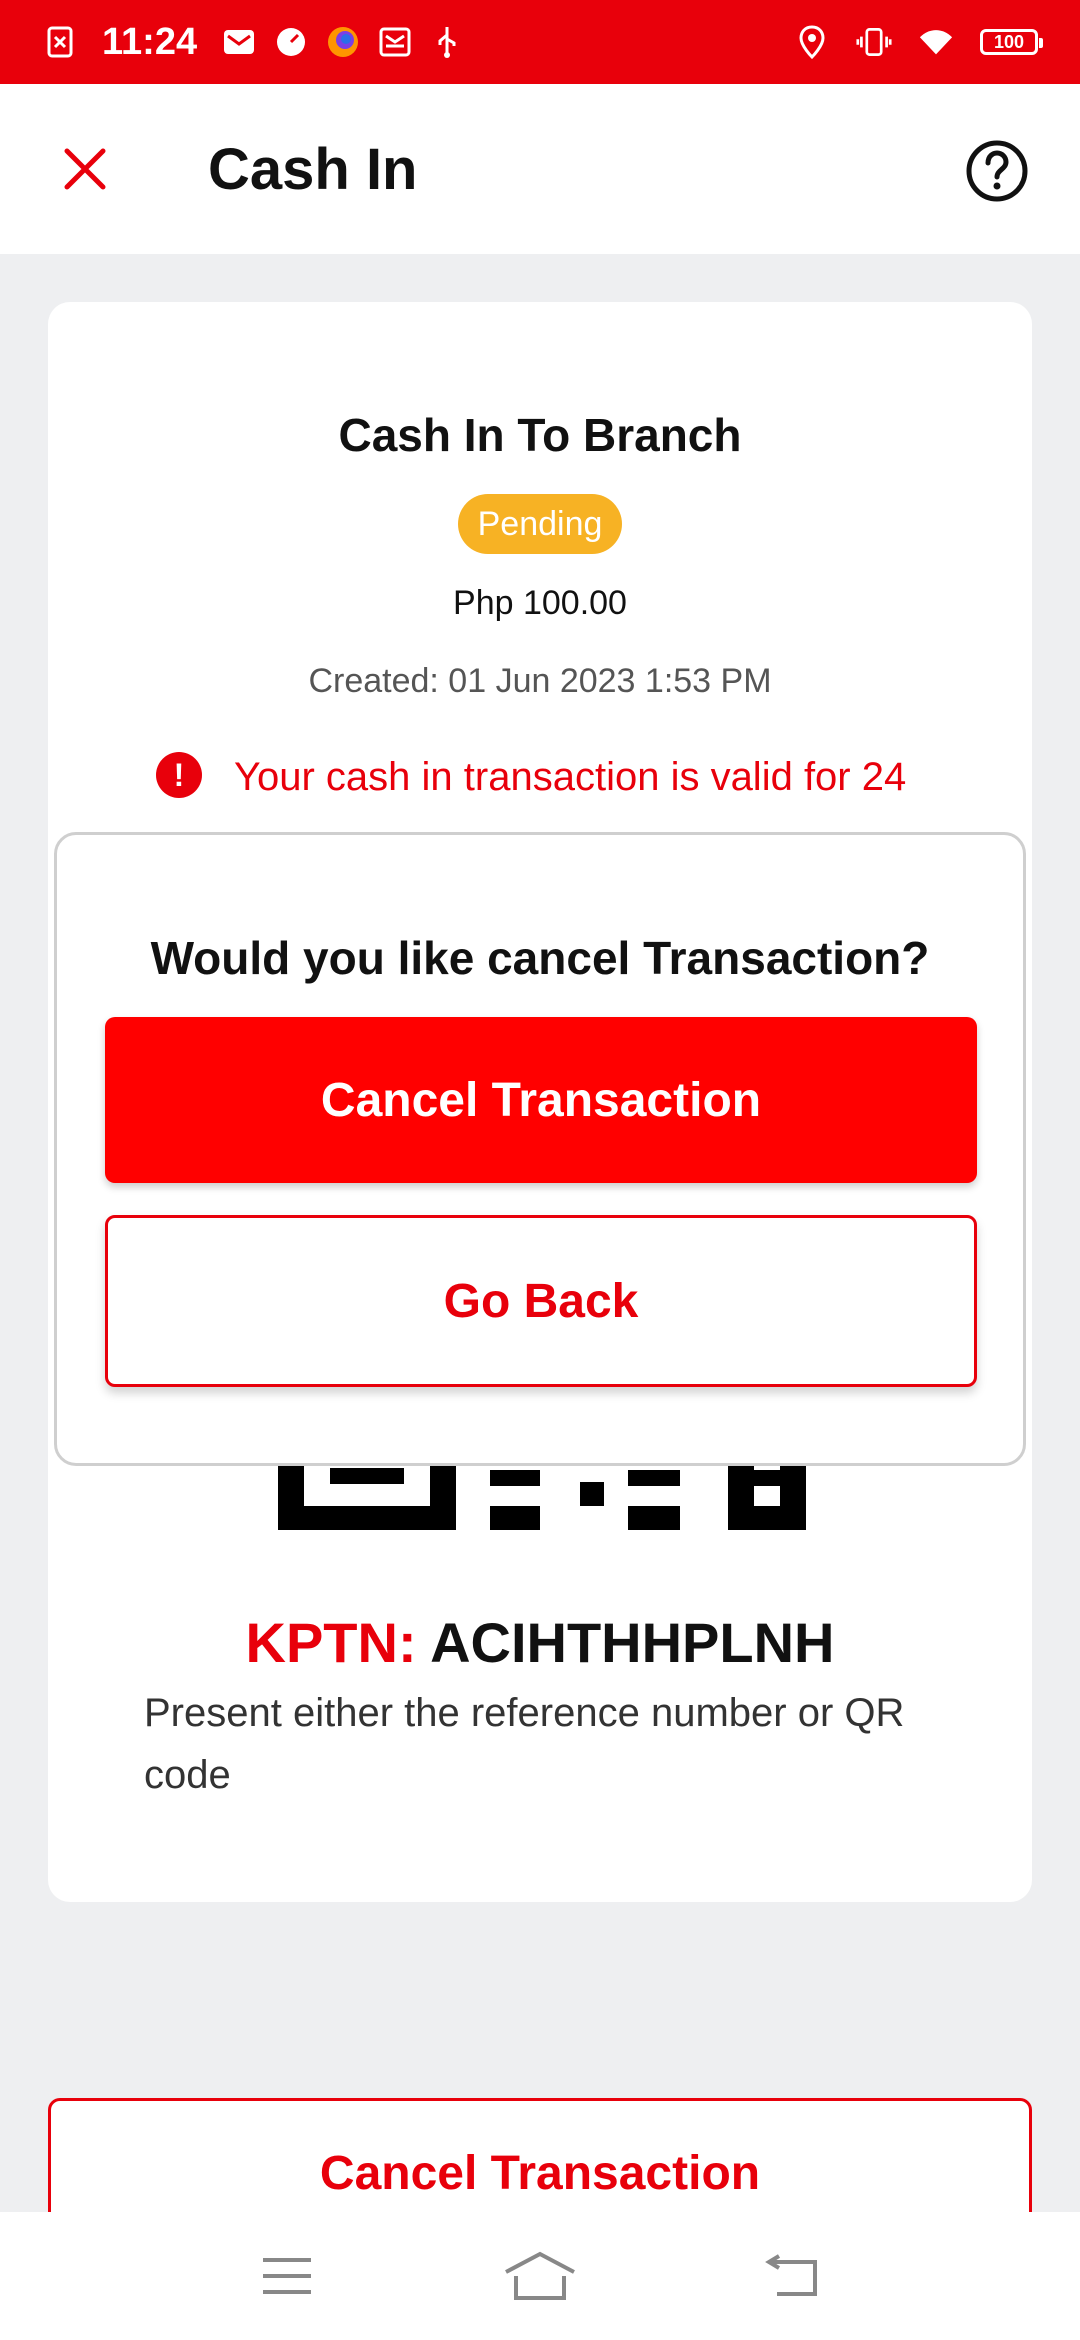 Image resolution: width=1080 pixels, height=2340 pixels. I want to click on mail-icon, so click(239, 42).